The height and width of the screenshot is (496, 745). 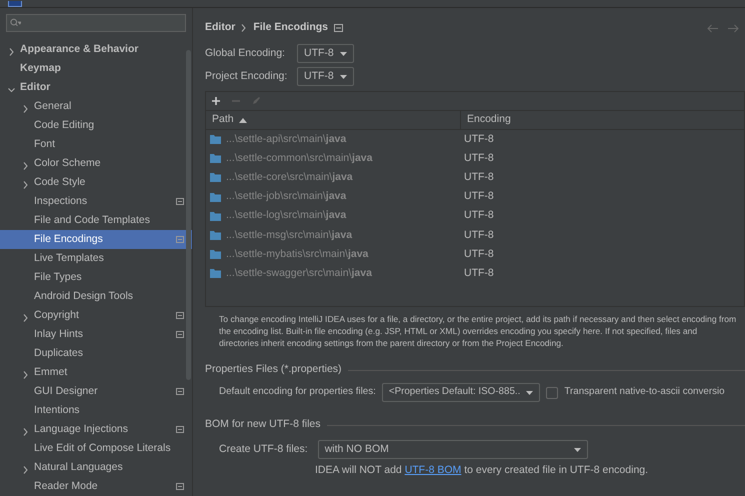 I want to click on description-text: To change encoding IntelliJ IDEA uses for a file, a directory, or the entire project, add its path if necessary and then select encoding from the encoding list. Built-in file encoding (e.g. JSP, HTML or XML) overrides encoding you specify here. If not specified, files and directories inherit encoding settings from the parent directory or from the Project Encoding., so click(x=478, y=331).